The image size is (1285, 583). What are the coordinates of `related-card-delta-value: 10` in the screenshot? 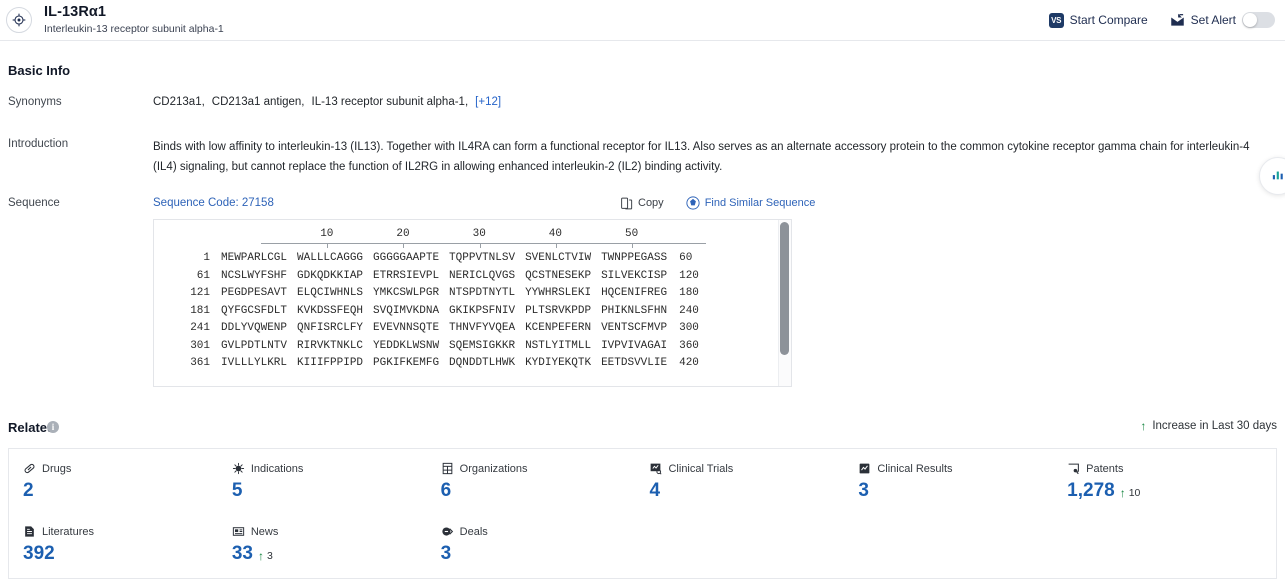 It's located at (1134, 493).